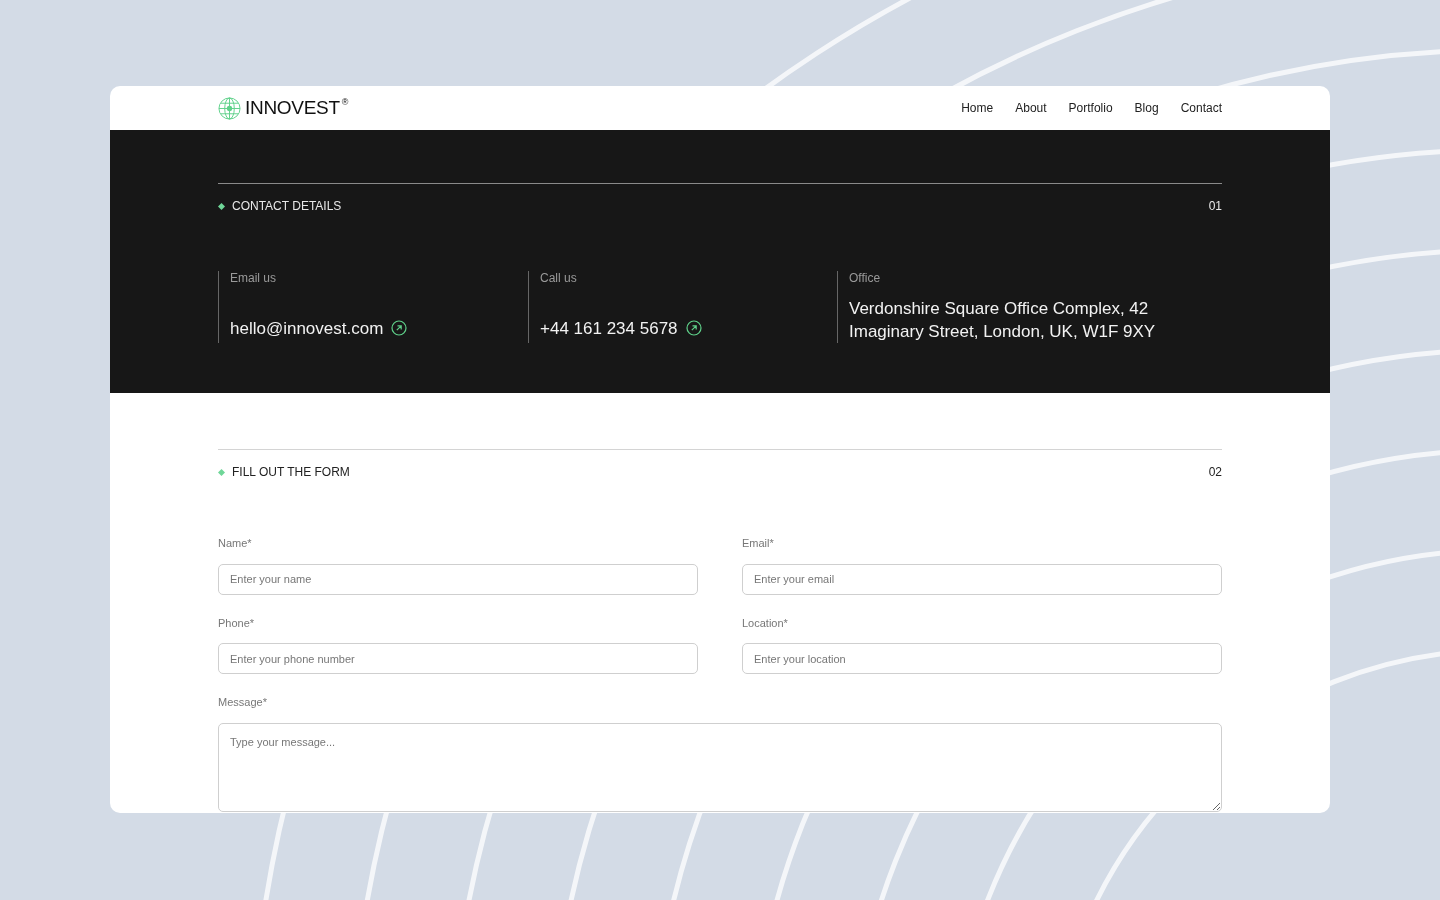 The width and height of the screenshot is (1440, 900). I want to click on input-field: Enter your location, so click(982, 658).